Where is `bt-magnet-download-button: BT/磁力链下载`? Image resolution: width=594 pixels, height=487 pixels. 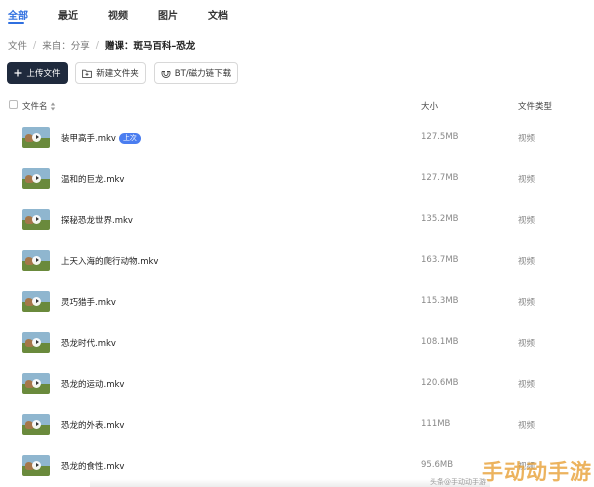
bt-magnet-download-button: BT/磁力链下载 is located at coordinates (196, 73).